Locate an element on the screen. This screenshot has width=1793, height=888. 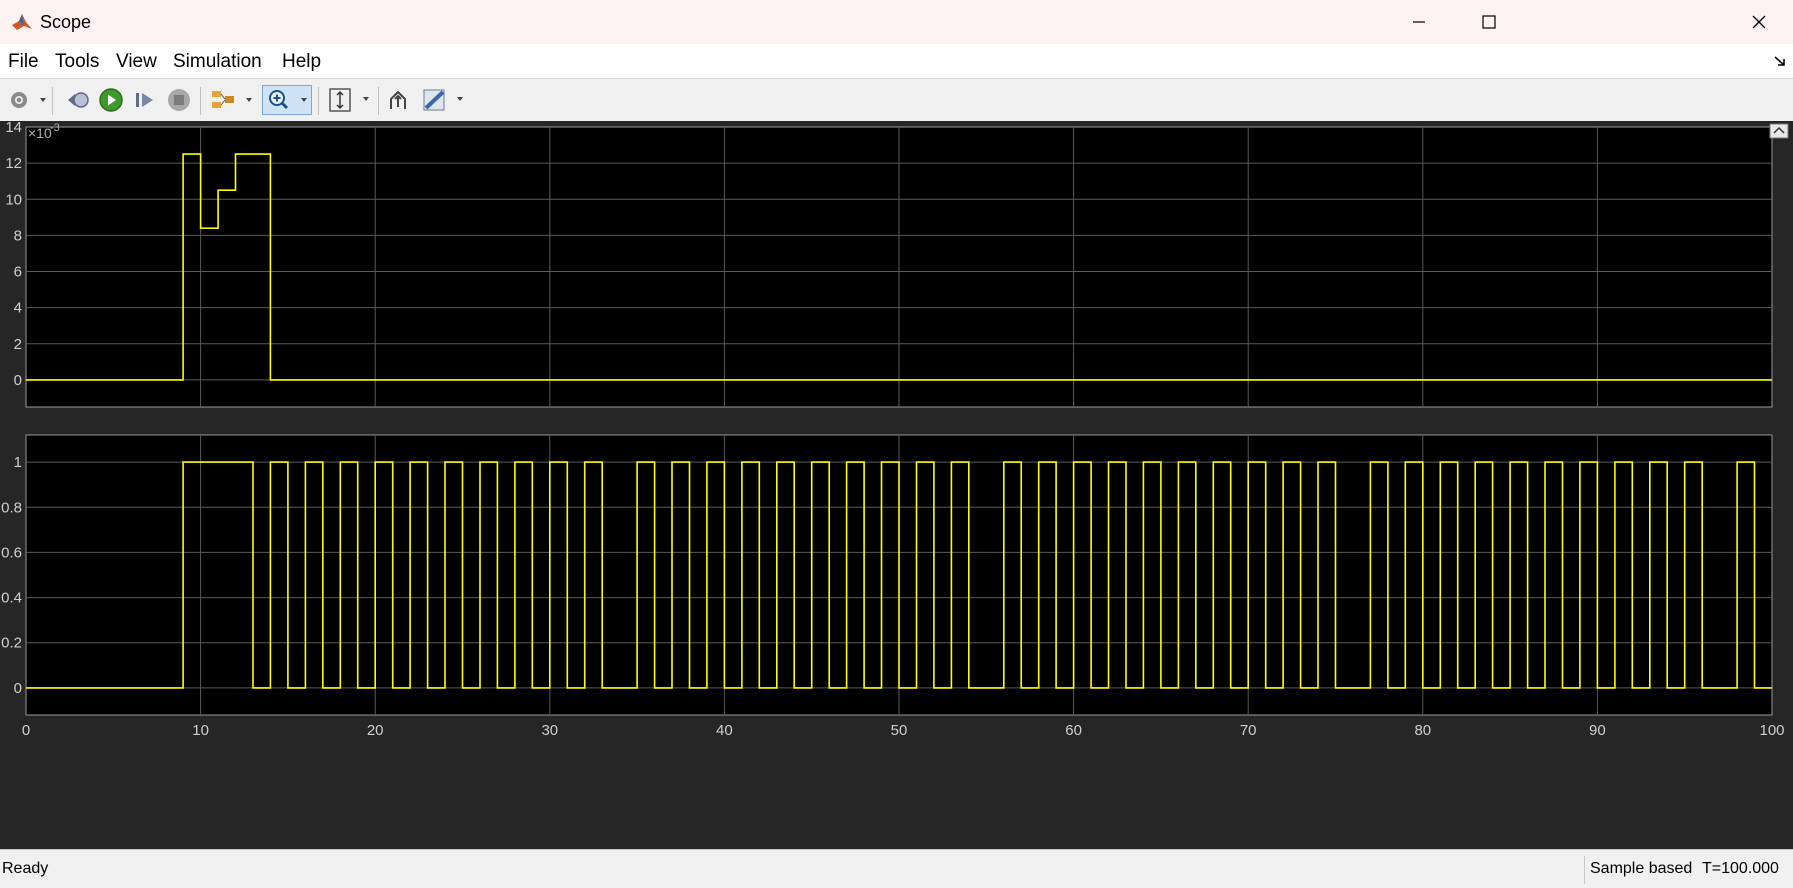
measurements-button is located at coordinates (443, 100).